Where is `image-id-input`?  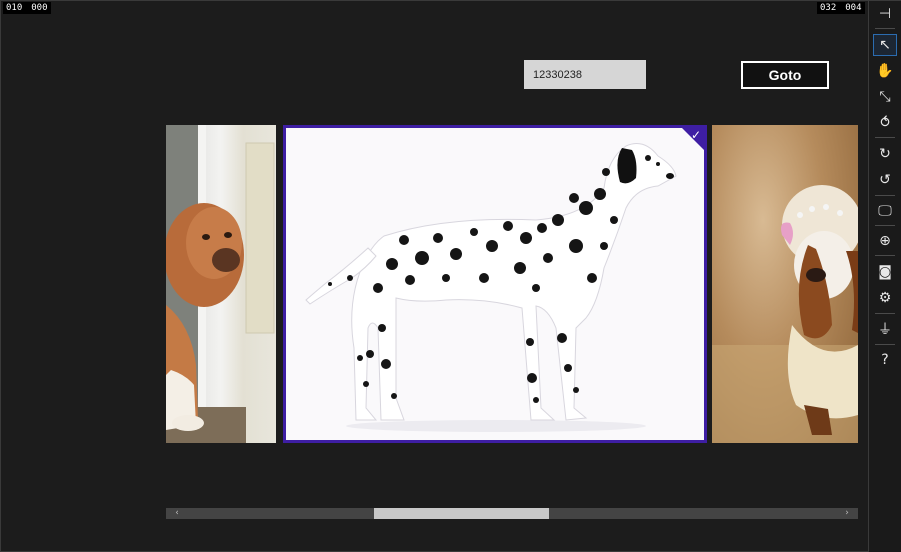
image-id-input is located at coordinates (585, 74).